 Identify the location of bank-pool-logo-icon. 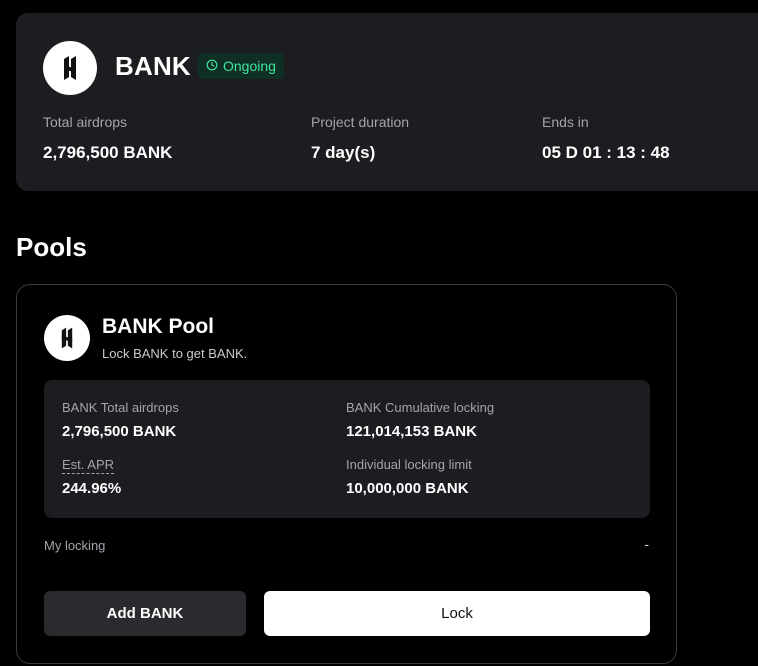
(67, 338).